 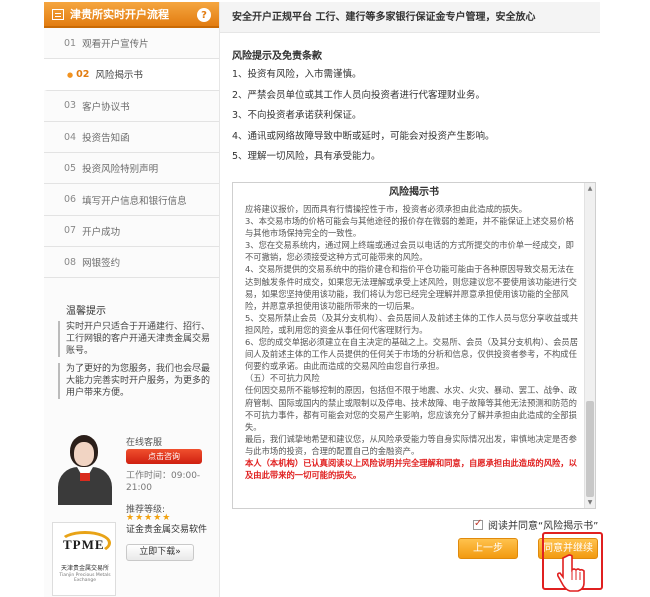 What do you see at coordinates (590, 449) in the screenshot?
I see `scroll-thumb` at bounding box center [590, 449].